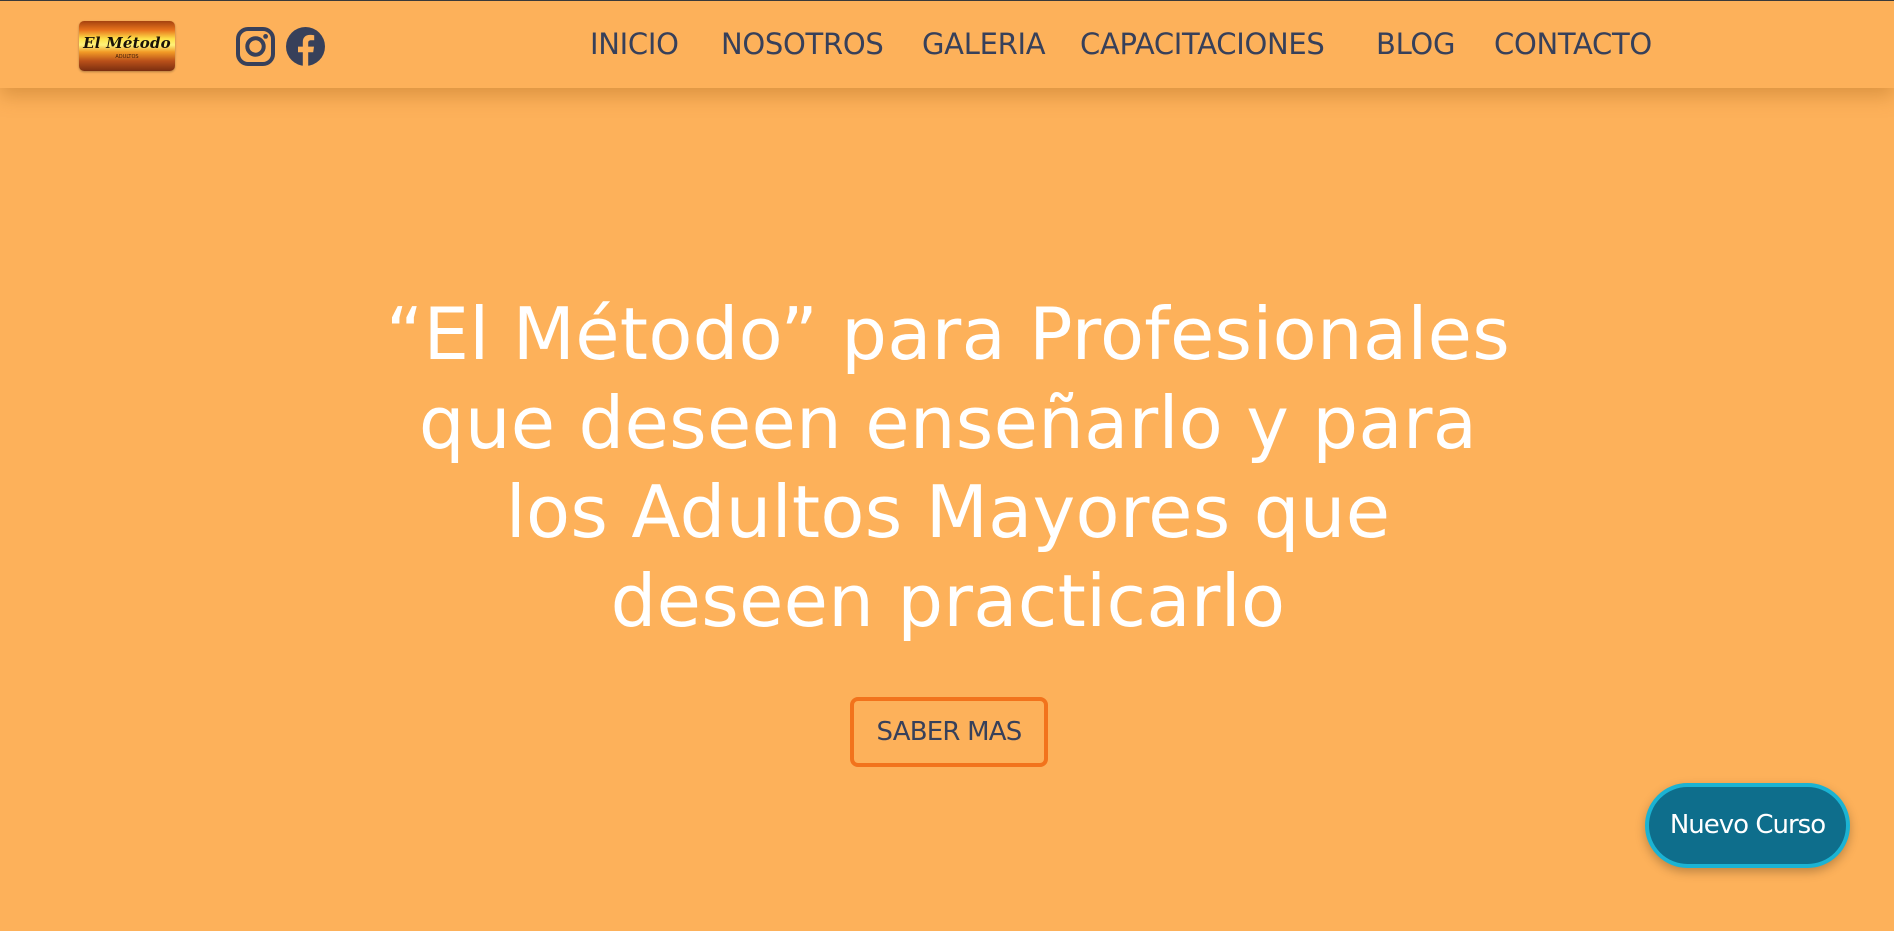 The image size is (1894, 931). Describe the element at coordinates (1415, 44) in the screenshot. I see `nav-blog: BLOG` at that location.